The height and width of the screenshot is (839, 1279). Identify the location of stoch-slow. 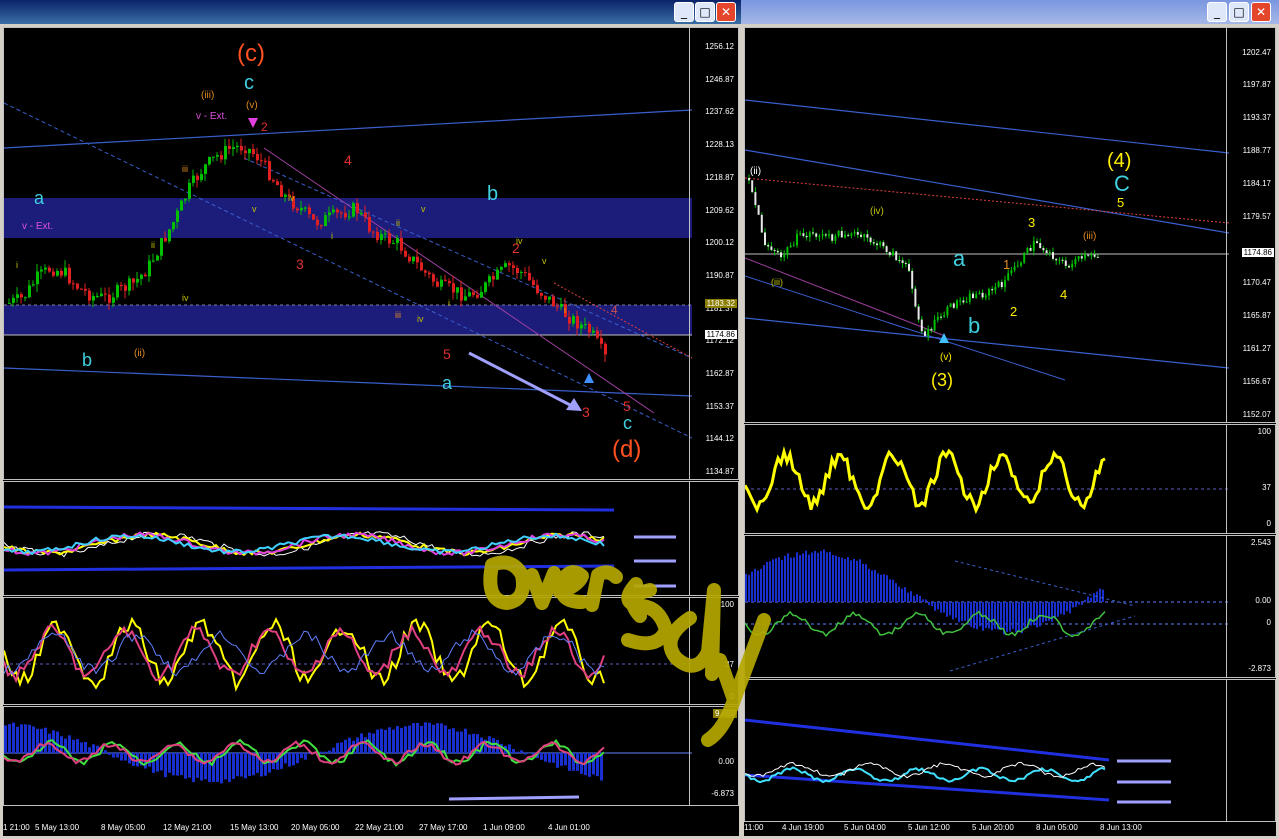
(304, 652).